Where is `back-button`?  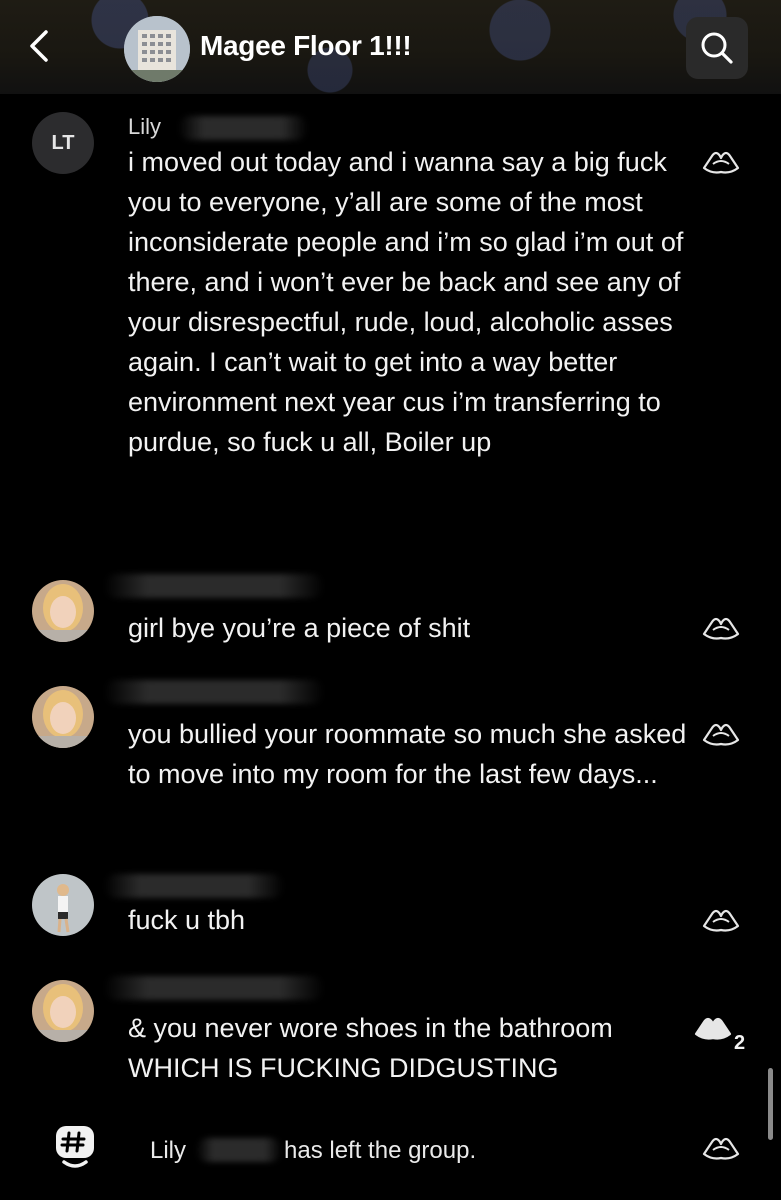 back-button is located at coordinates (39, 46).